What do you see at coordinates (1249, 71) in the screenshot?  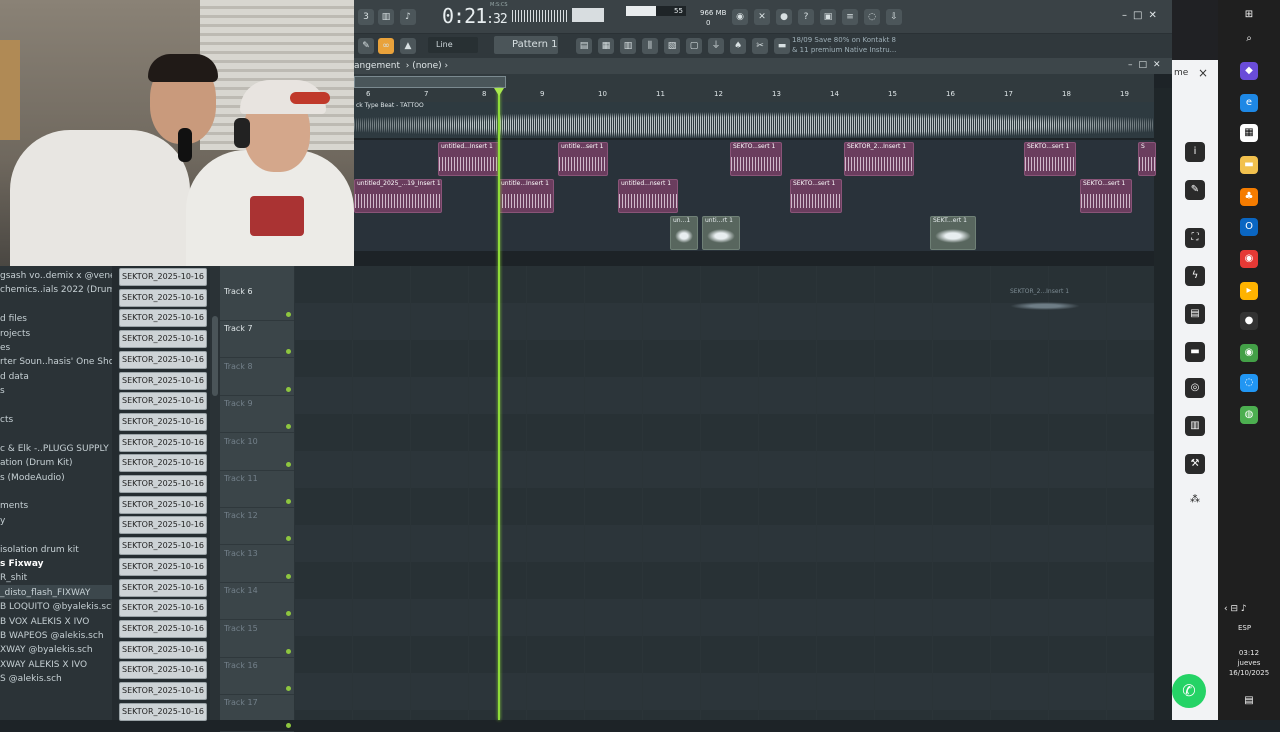 I see `copilot-icon: ◆` at bounding box center [1249, 71].